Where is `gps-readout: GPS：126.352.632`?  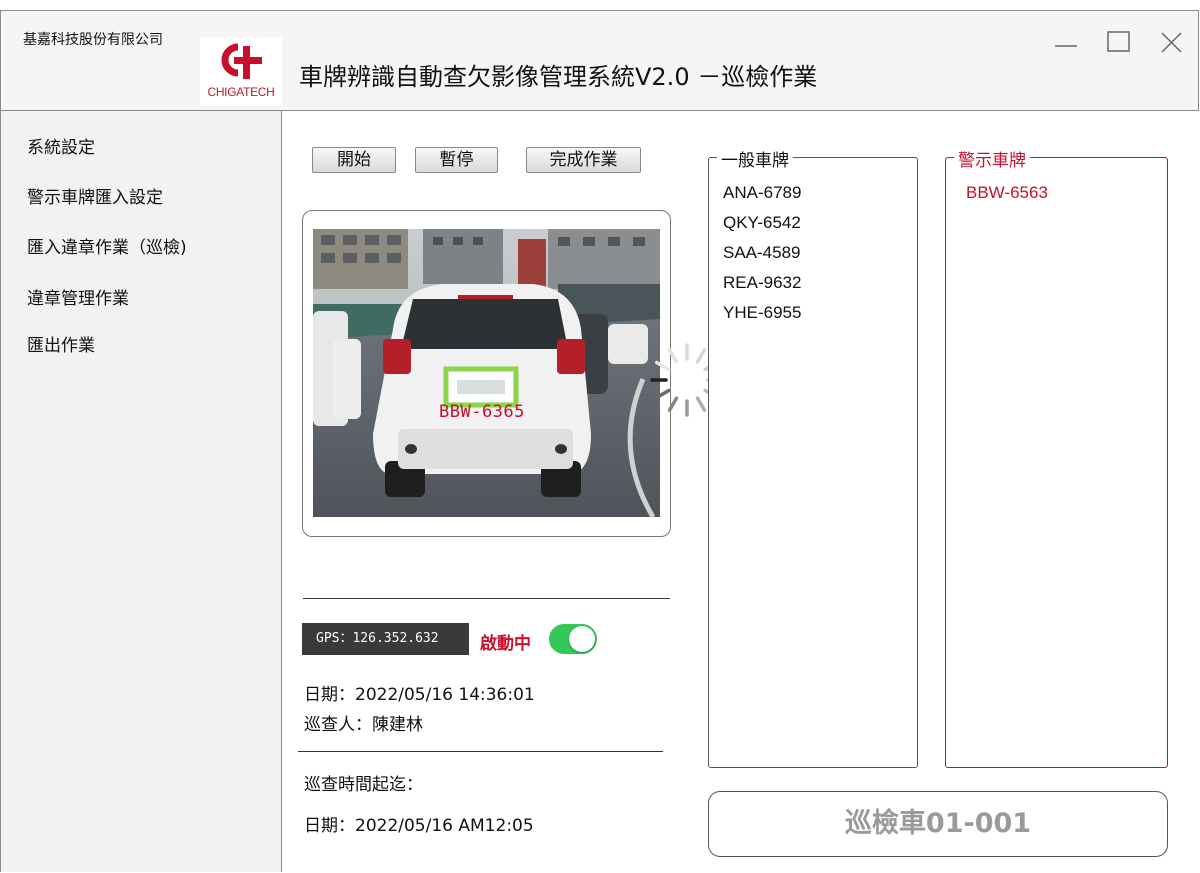 gps-readout: GPS：126.352.632 is located at coordinates (385, 639).